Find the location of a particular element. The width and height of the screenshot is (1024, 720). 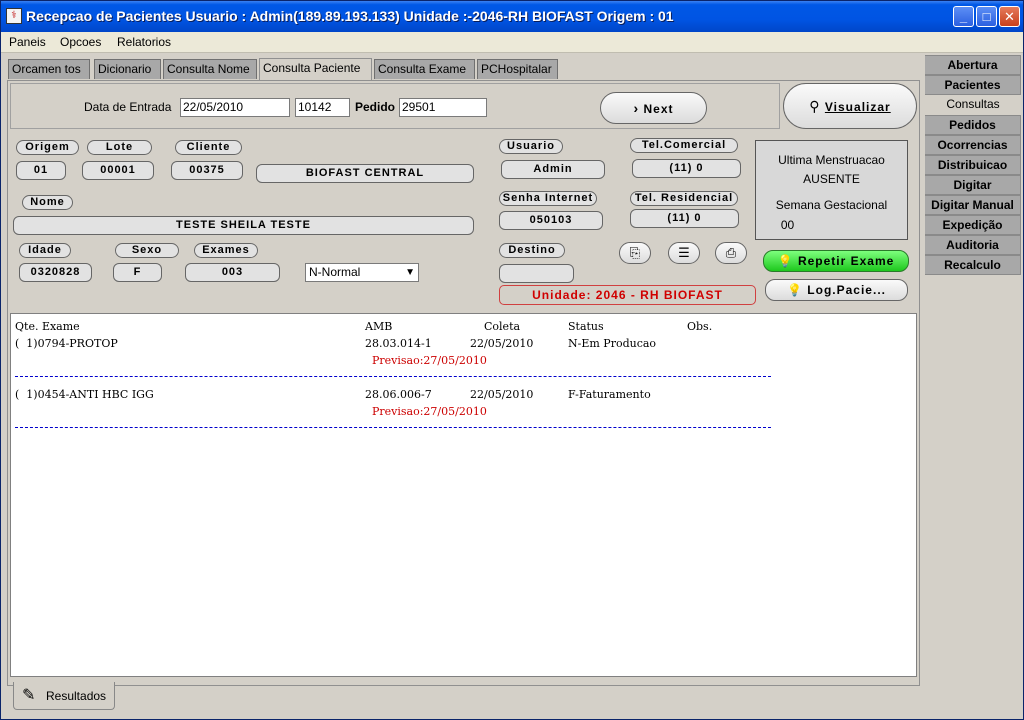

lote-value: 00001 is located at coordinates (118, 170).